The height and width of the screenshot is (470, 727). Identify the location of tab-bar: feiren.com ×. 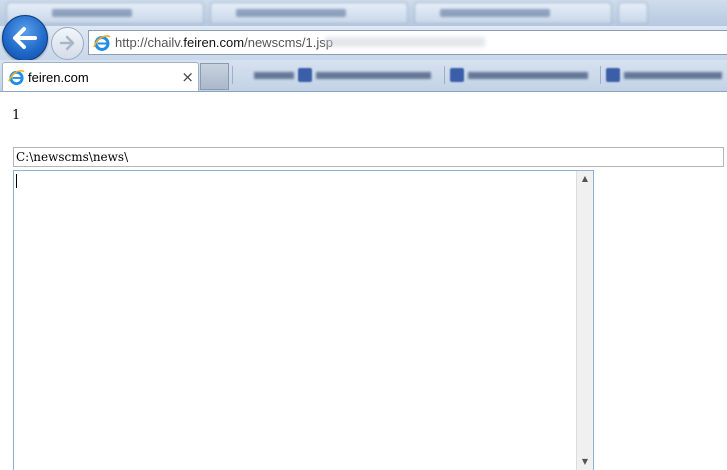
(363, 76).